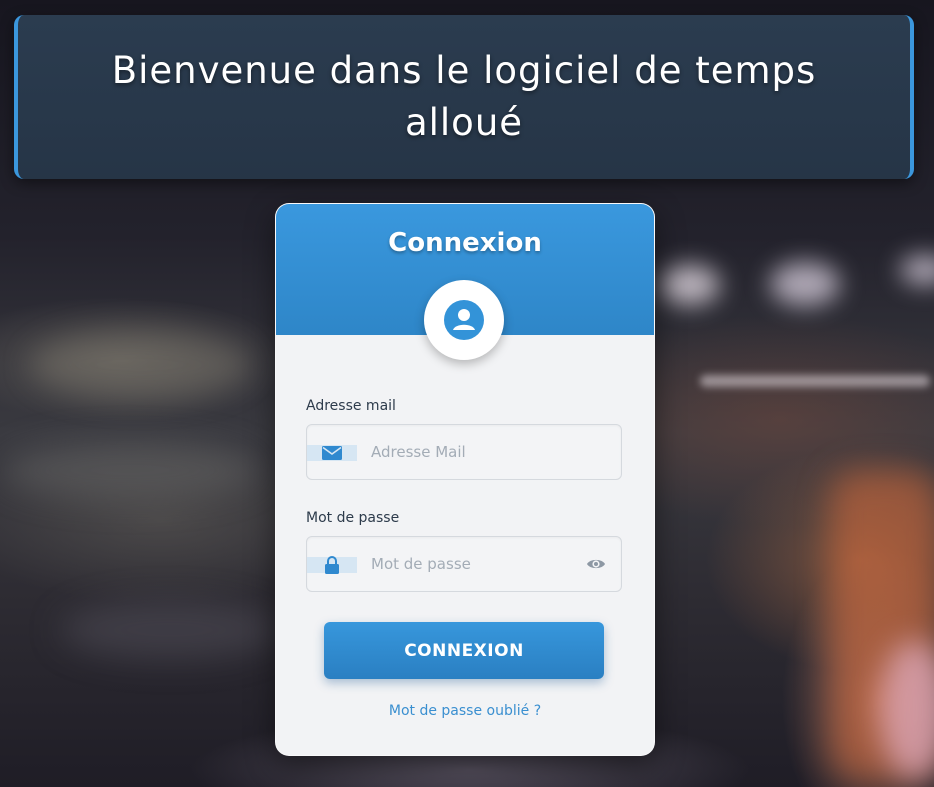  What do you see at coordinates (596, 564) in the screenshot?
I see `eye-icon` at bounding box center [596, 564].